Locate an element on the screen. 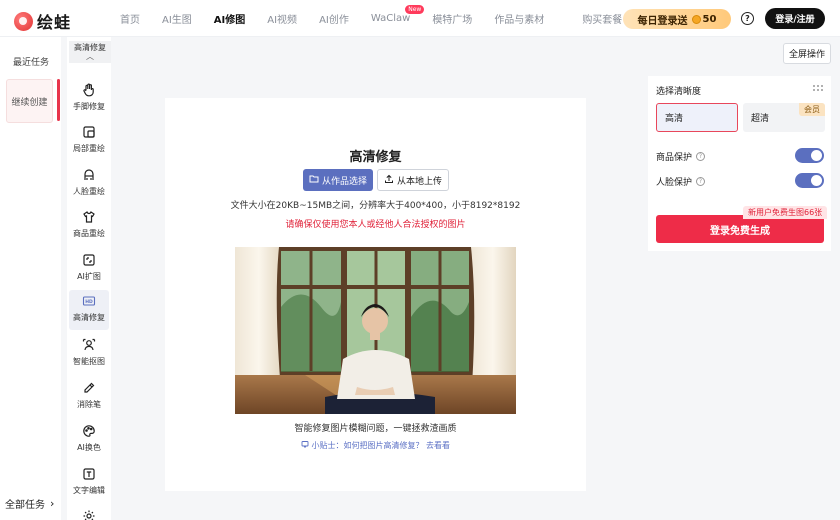 This screenshot has width=840, height=520. daily-points: 50 is located at coordinates (709, 19).